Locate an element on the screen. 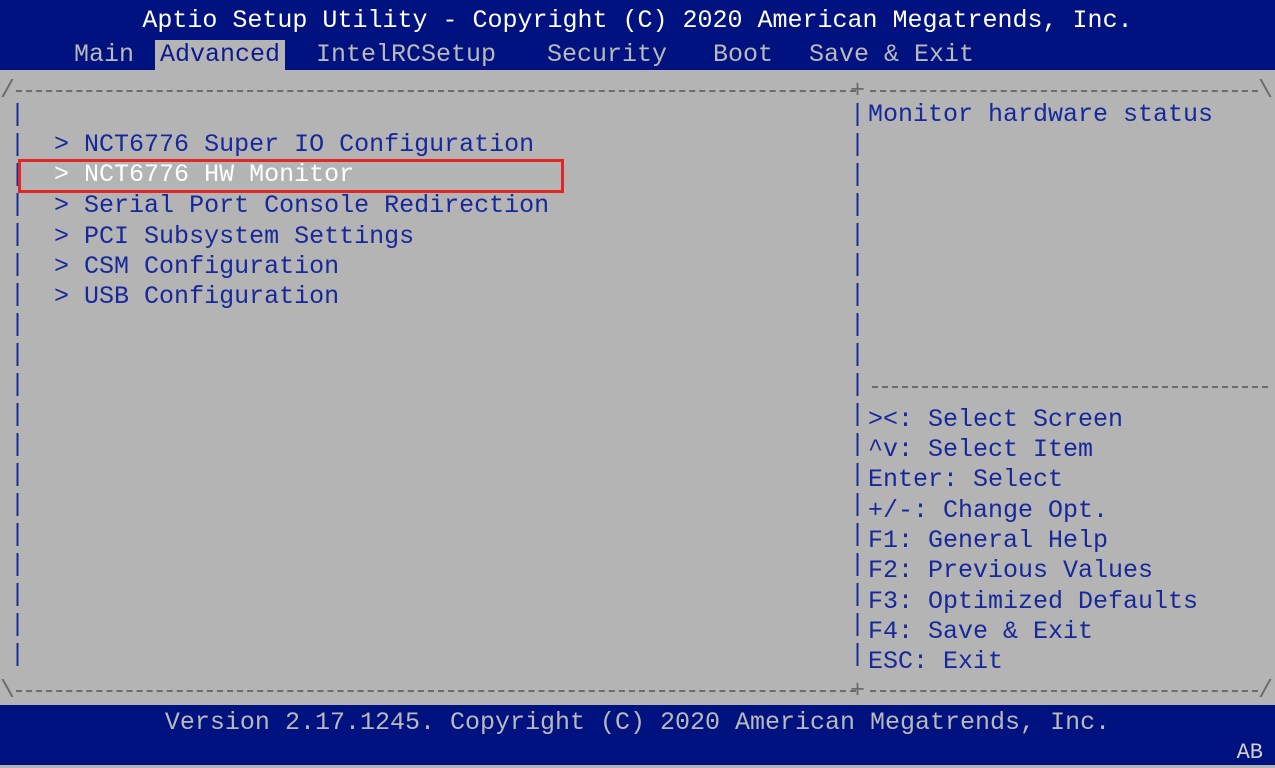 Image resolution: width=1275 pixels, height=768 pixels. key-help-f3: F3: Optimized Defaults is located at coordinates (1033, 601).